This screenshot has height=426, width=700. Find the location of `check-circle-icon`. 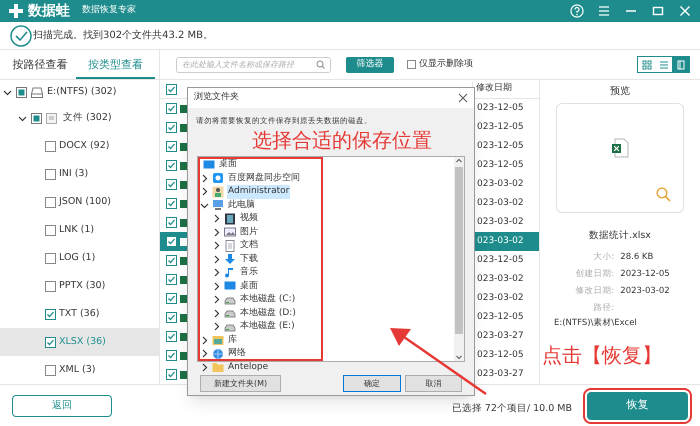

check-circle-icon is located at coordinates (21, 35).